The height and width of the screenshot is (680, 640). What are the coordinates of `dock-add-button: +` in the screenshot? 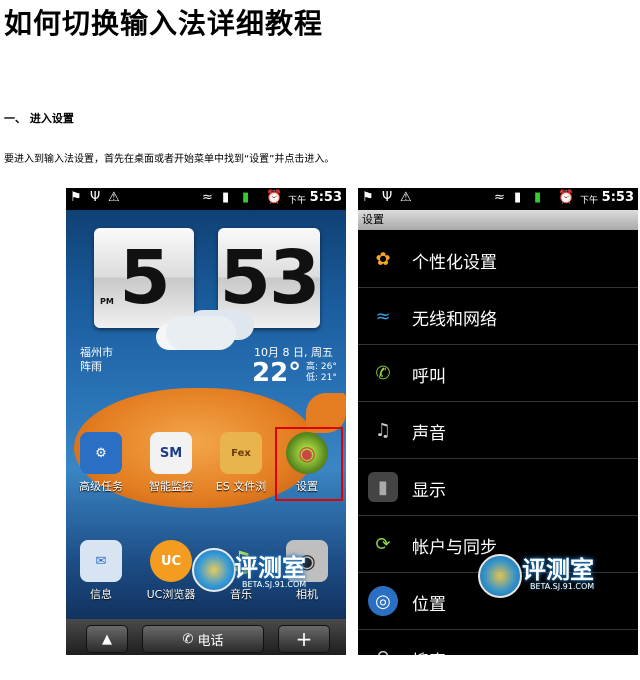 It's located at (304, 639).